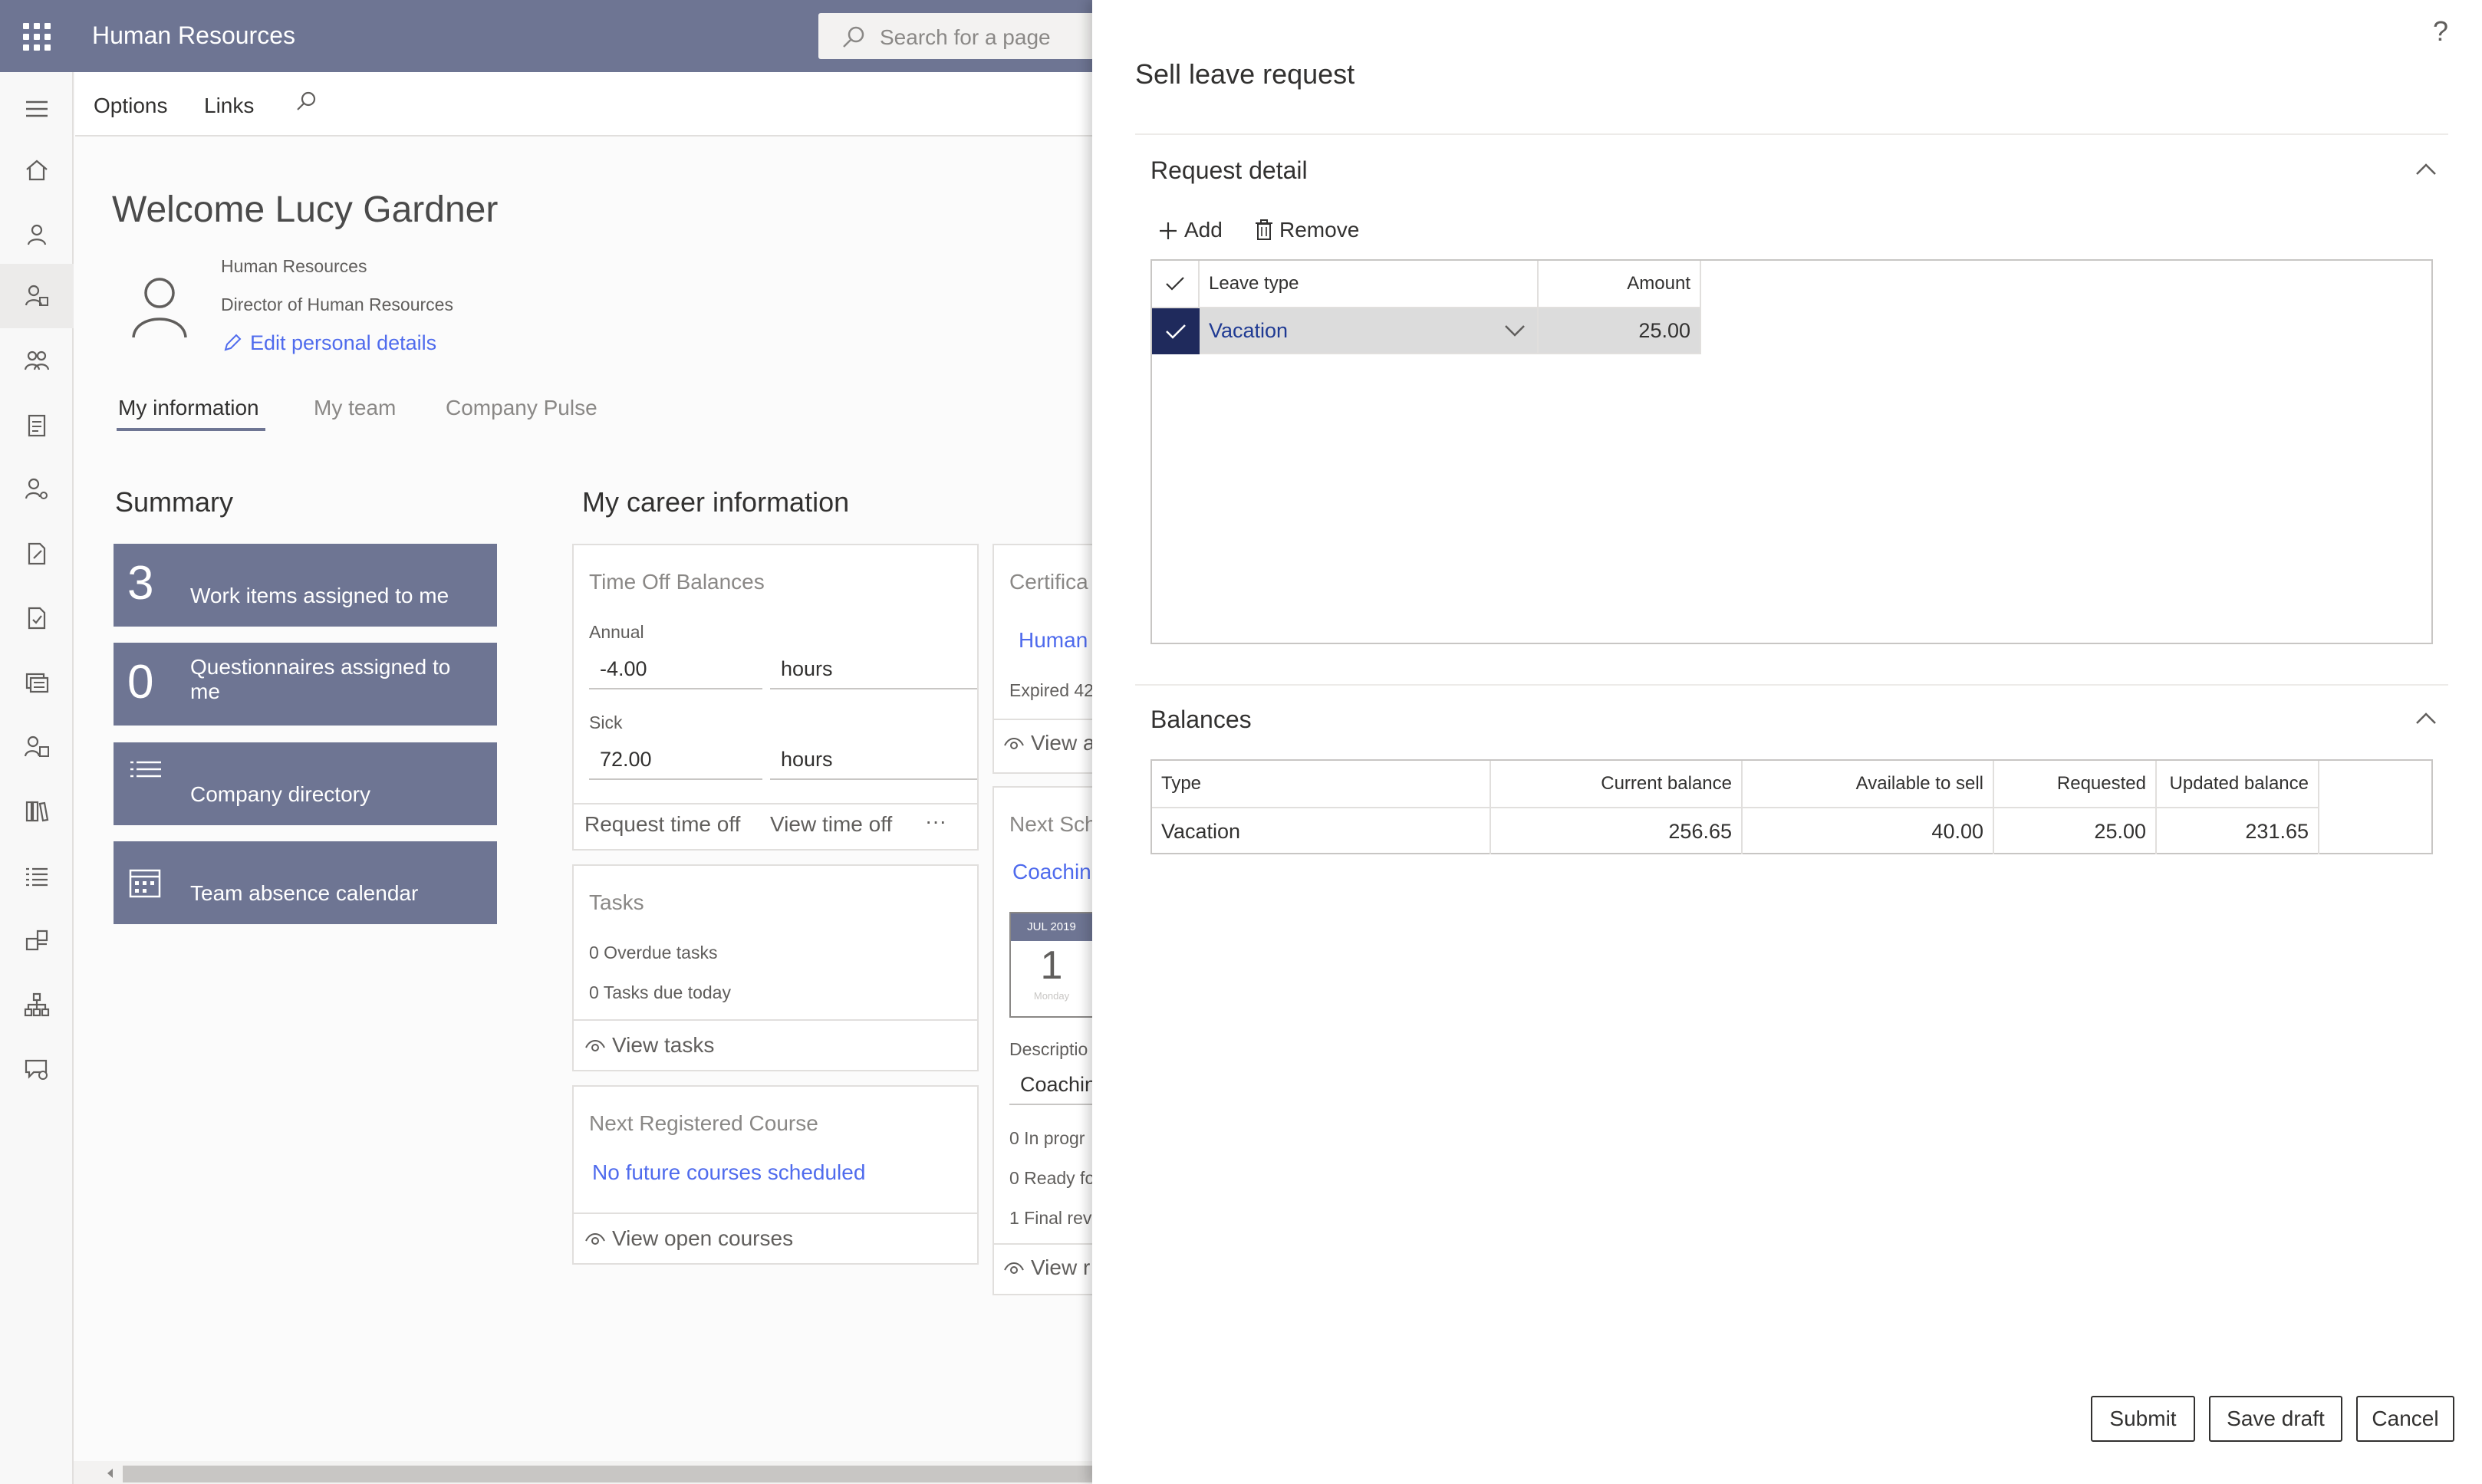 Image resolution: width=2482 pixels, height=1484 pixels. What do you see at coordinates (677, 582) in the screenshot?
I see `time-off-title: Time Off Balances` at bounding box center [677, 582].